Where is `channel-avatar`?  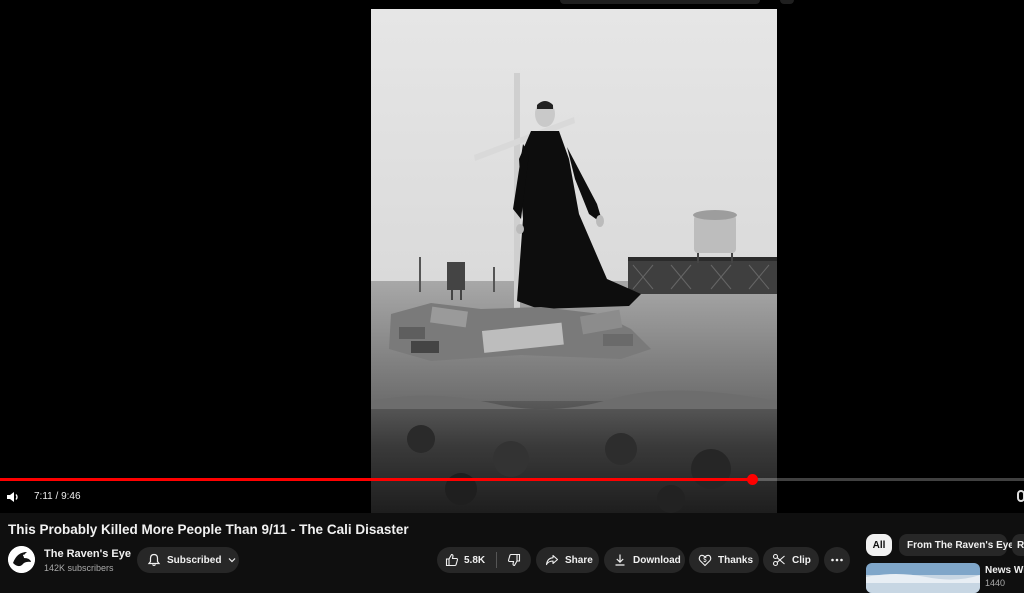
channel-avatar is located at coordinates (21, 559).